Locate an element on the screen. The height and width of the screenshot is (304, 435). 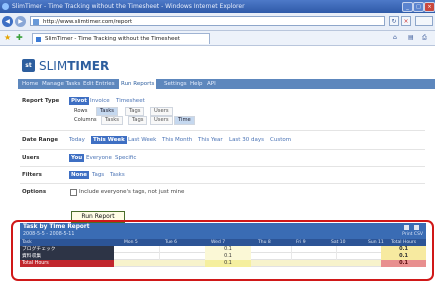
filters-label: Filters is located at coordinates (32, 175).